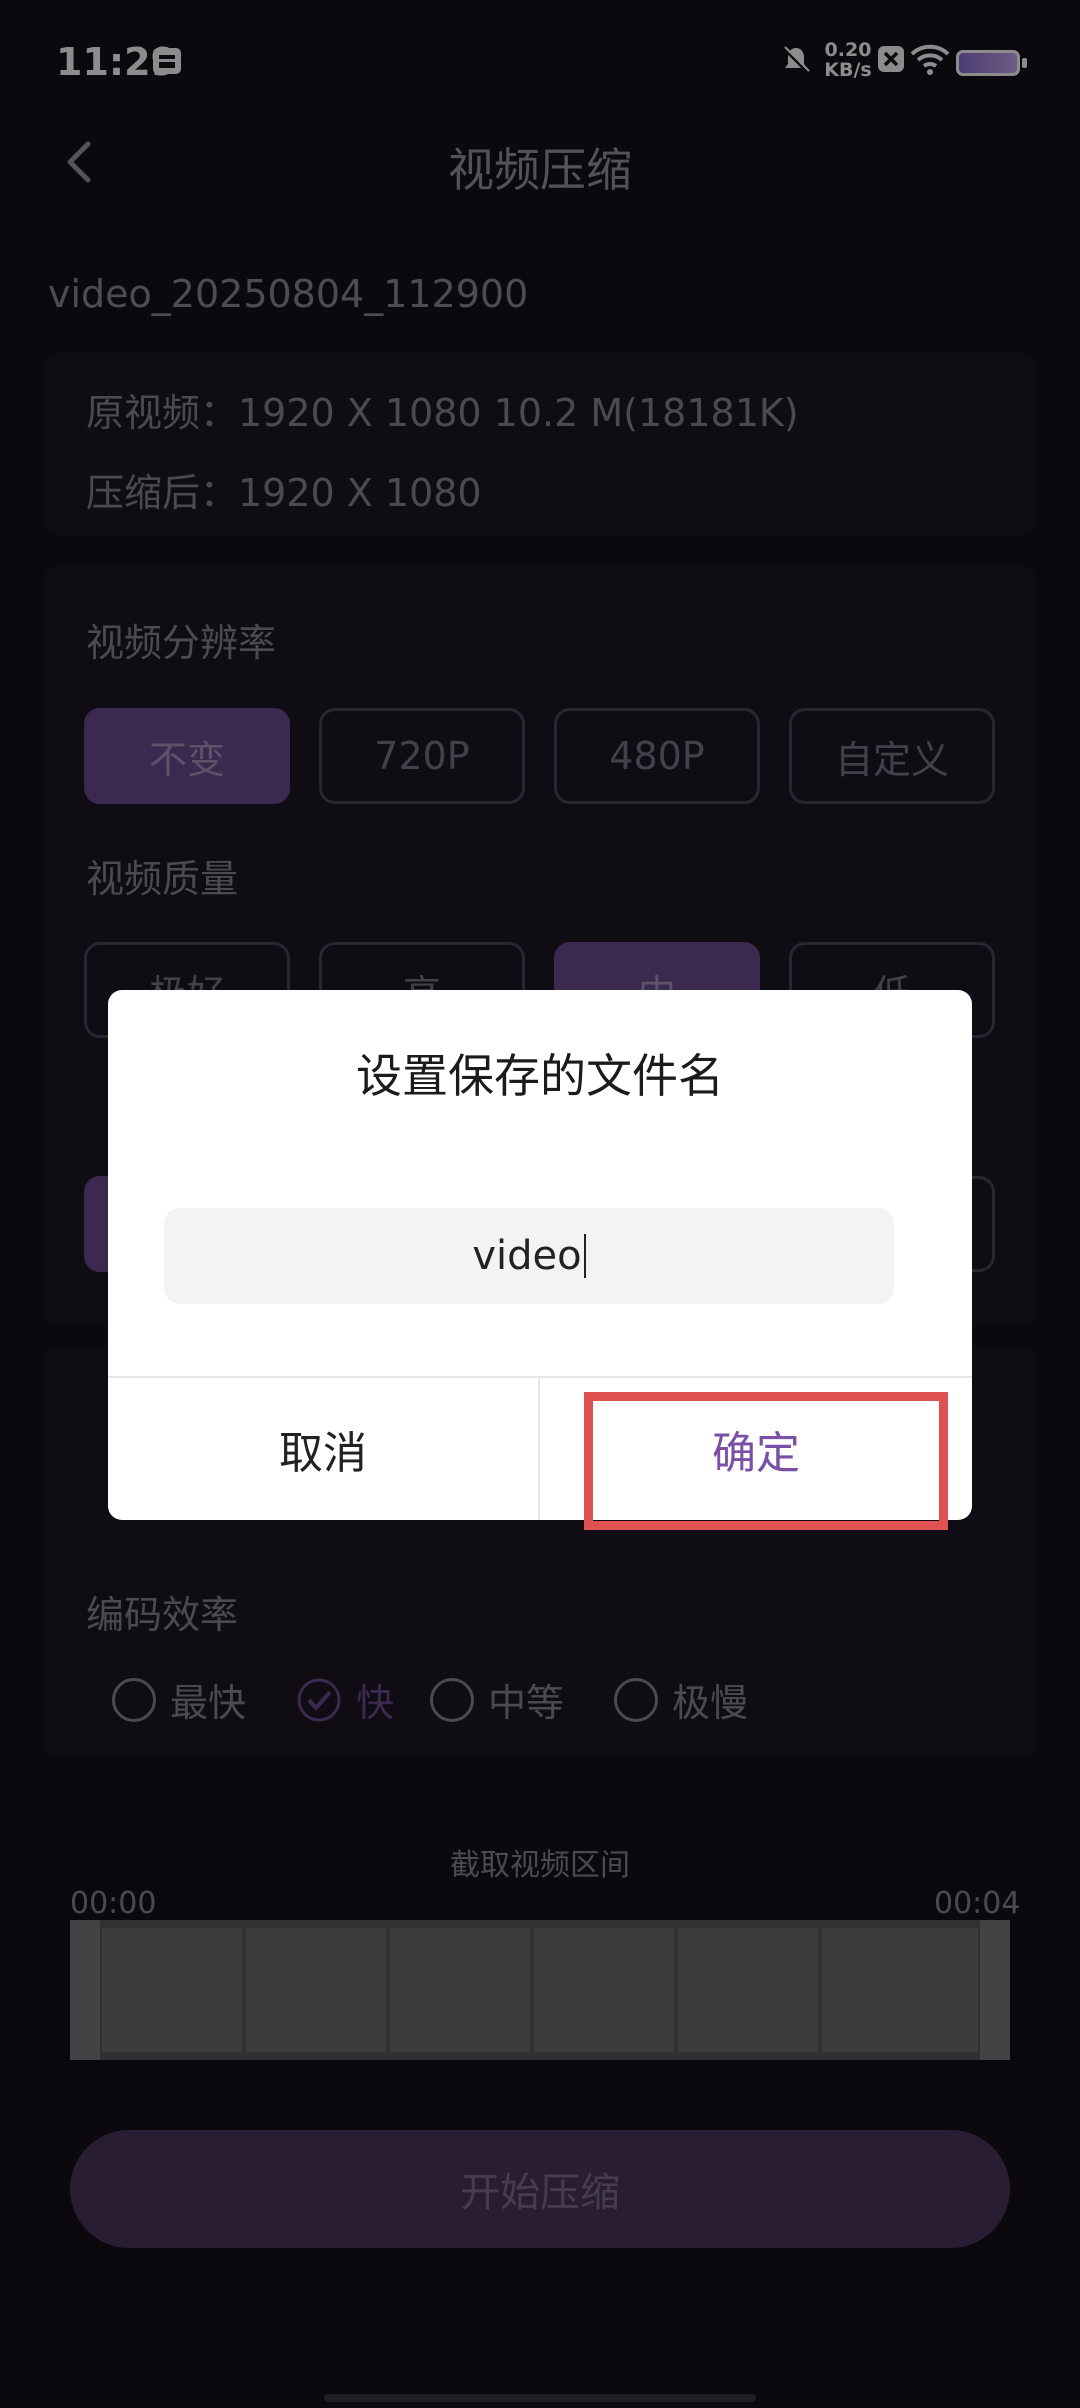  I want to click on filename-input: video, so click(529, 1256).